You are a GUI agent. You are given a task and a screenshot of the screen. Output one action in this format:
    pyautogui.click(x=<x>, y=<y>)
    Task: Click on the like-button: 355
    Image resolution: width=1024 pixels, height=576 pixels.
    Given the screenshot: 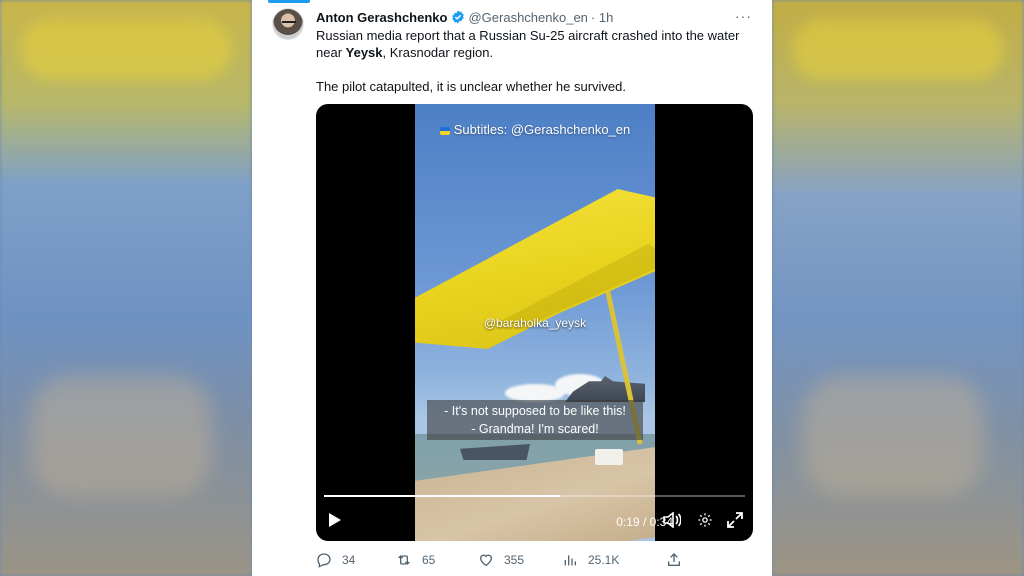 What is the action you would take?
    pyautogui.click(x=520, y=560)
    